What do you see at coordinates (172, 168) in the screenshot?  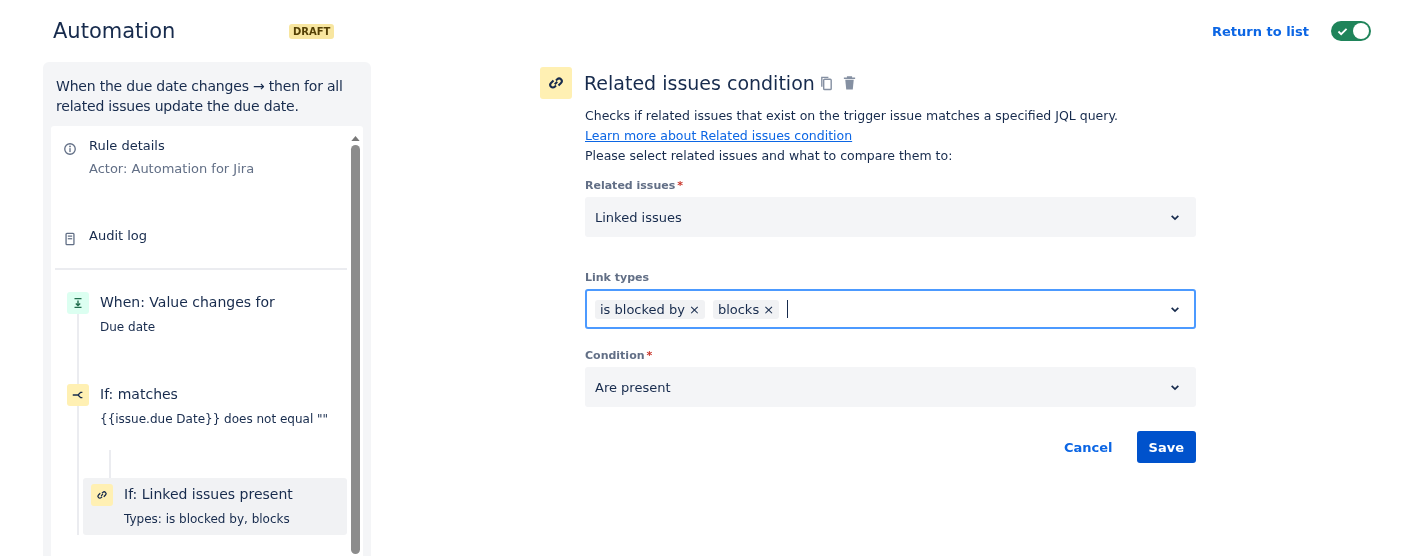 I see `actor-text: Actor: Automation for Jira` at bounding box center [172, 168].